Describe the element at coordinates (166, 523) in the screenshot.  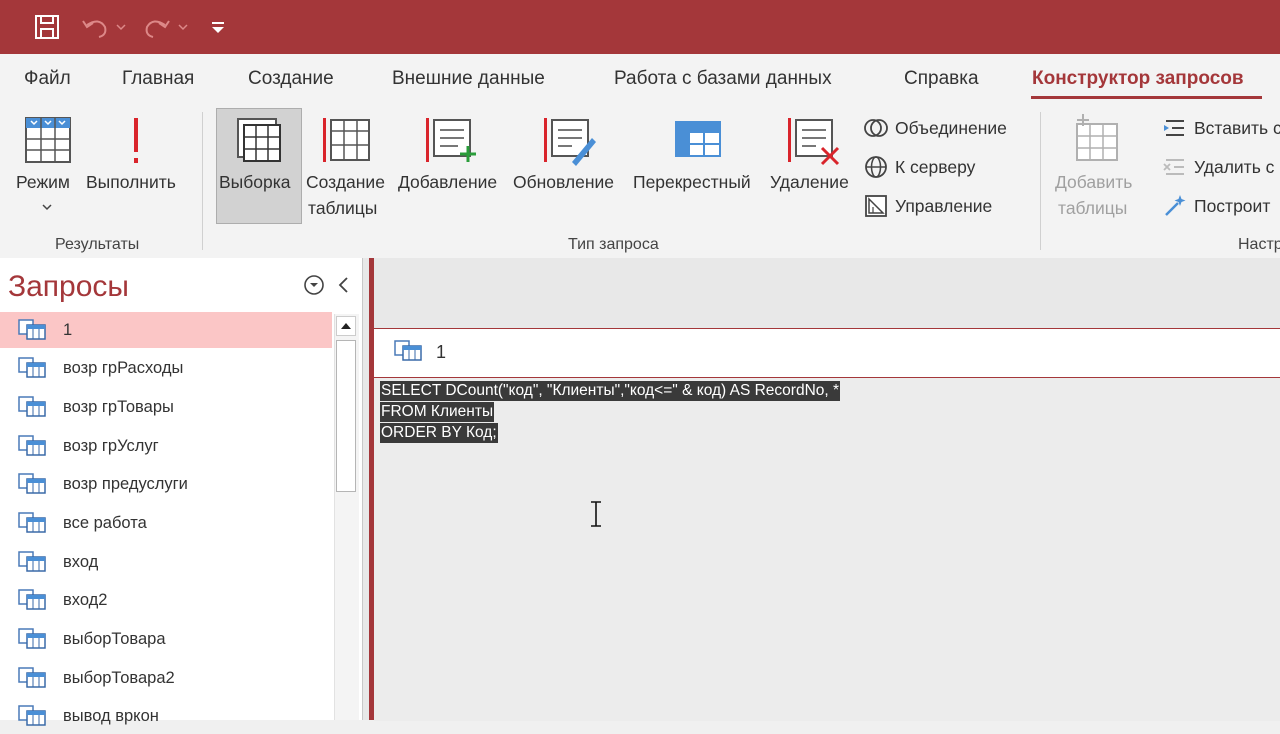
I see `nav-item-query: все работа` at that location.